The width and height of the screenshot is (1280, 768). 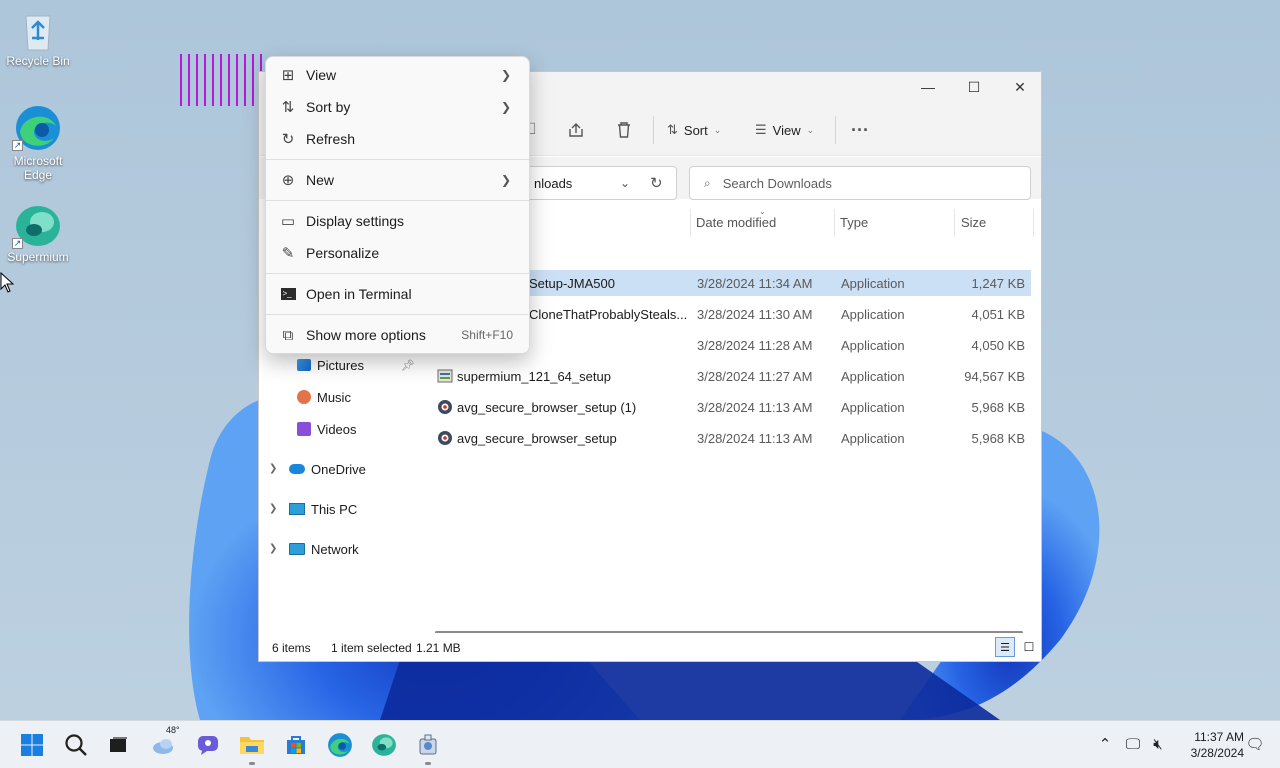 I want to click on share-button, so click(x=576, y=130).